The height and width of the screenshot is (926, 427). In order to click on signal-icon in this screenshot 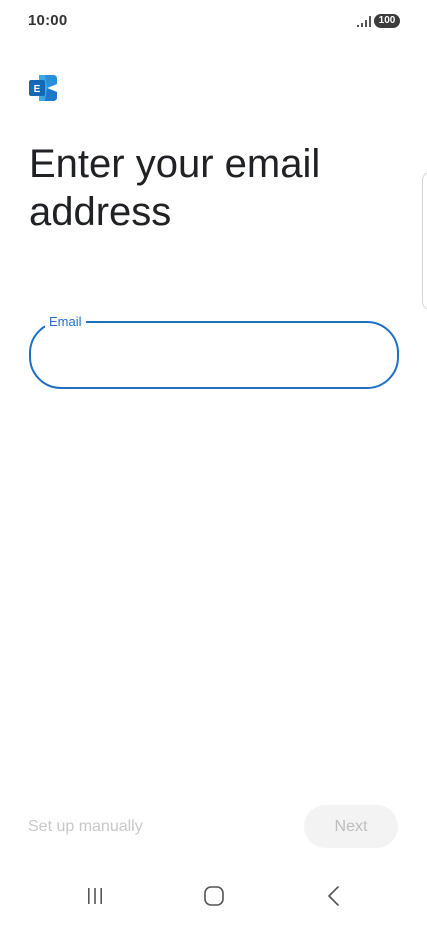, I will do `click(364, 21)`.